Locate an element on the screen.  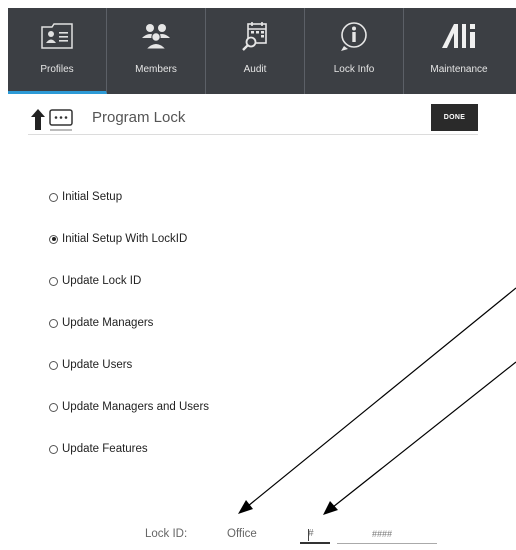
option-update-managers: Update Managers is located at coordinates (101, 323).